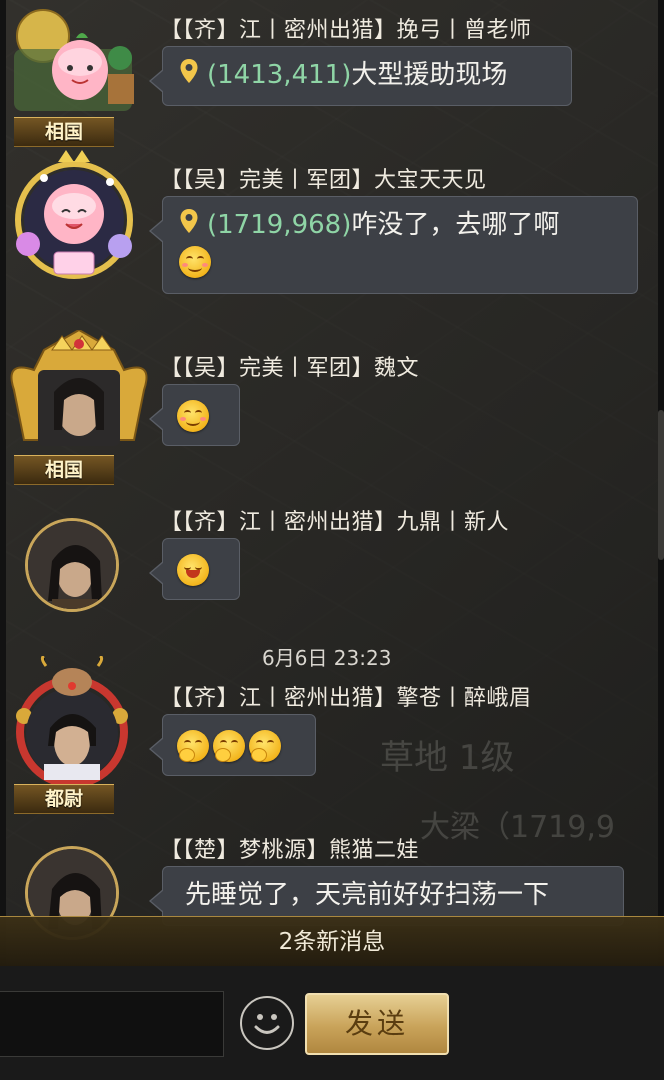  Describe the element at coordinates (367, 895) in the screenshot. I see `message-text: 先睡觉了，天亮前好好扫荡一下` at that location.